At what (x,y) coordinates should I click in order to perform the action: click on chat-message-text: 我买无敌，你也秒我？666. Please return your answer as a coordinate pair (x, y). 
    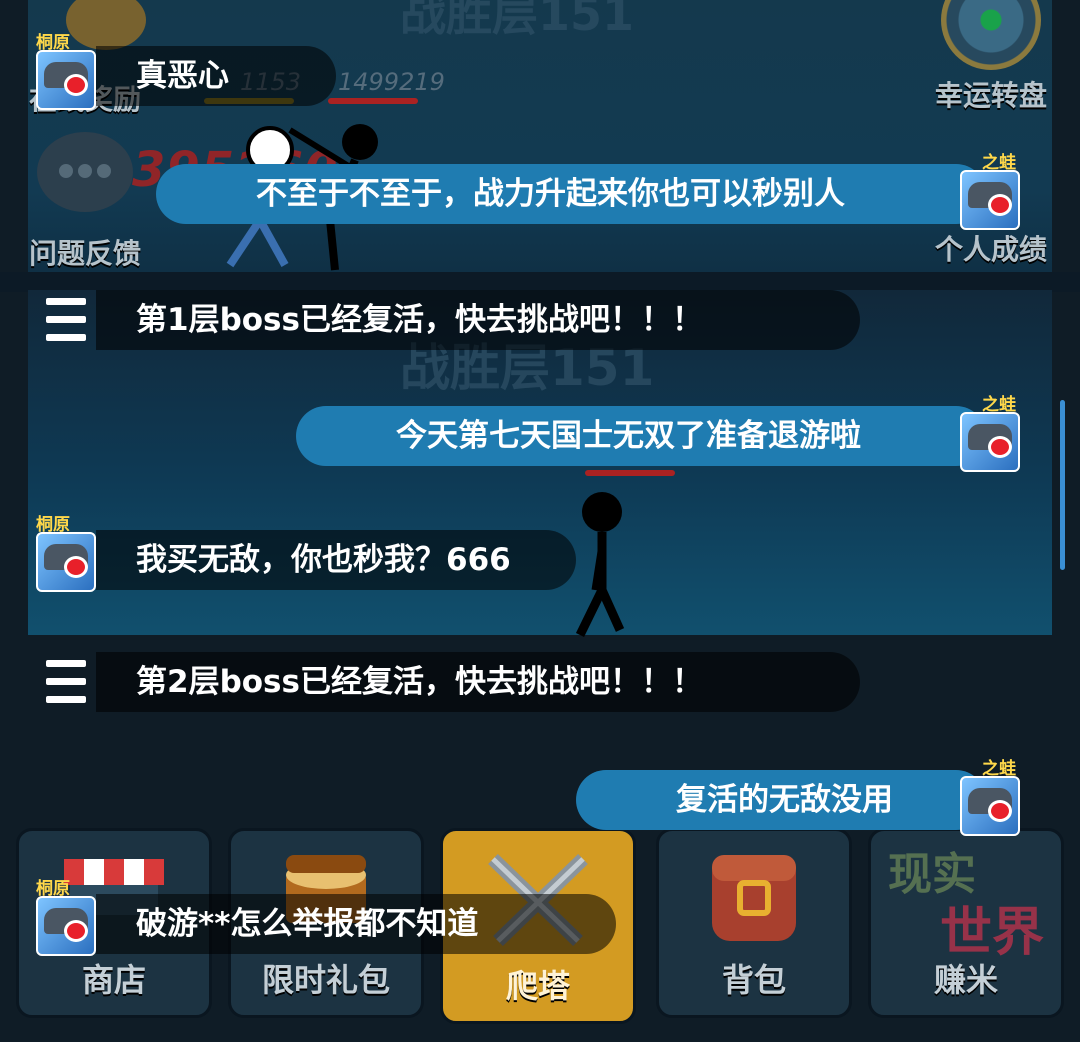
    Looking at the image, I should click on (323, 560).